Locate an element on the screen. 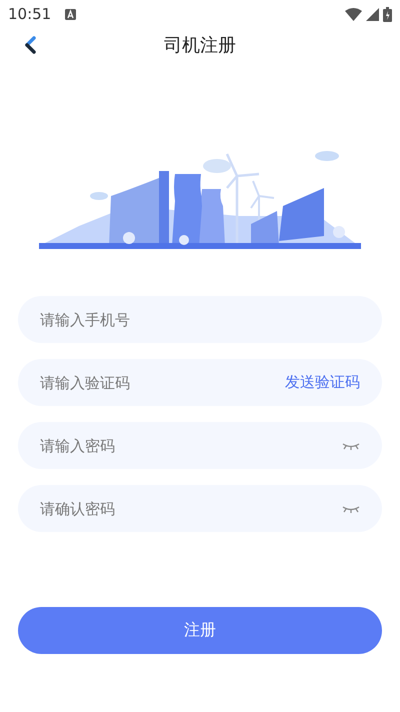 The width and height of the screenshot is (400, 712). text-input: 请输入密码 is located at coordinates (191, 445).